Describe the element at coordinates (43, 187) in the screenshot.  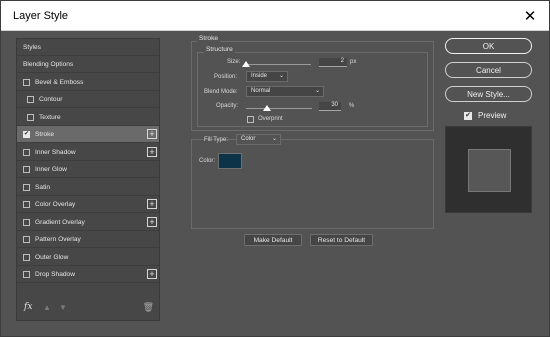
I see `list-item-label: Satin` at that location.